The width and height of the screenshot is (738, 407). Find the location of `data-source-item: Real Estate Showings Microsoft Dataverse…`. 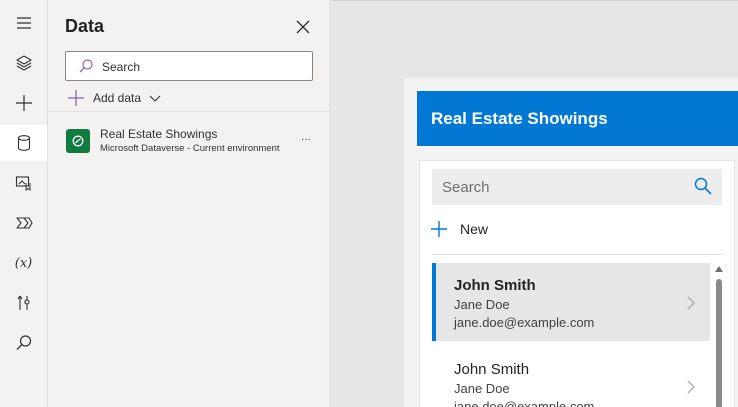

data-source-item: Real Estate Showings Microsoft Dataverse… is located at coordinates (195, 142).